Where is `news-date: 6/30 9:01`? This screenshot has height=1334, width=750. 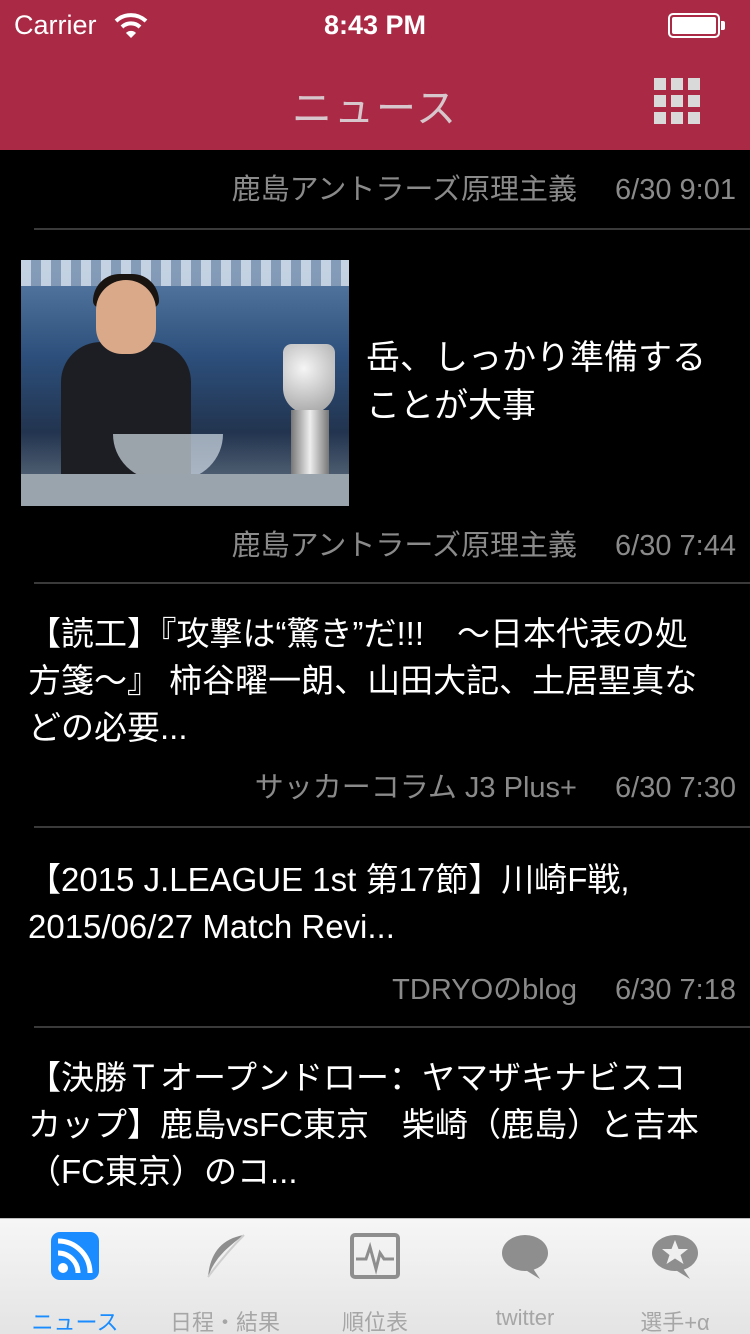 news-date: 6/30 9:01 is located at coordinates (675, 190).